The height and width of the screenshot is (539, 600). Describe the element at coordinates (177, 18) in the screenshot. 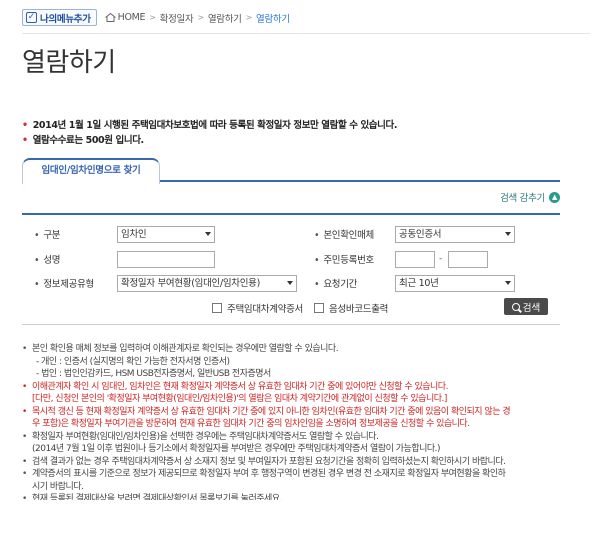

I see `breadcrumb-confirm-date: 확정일자` at that location.